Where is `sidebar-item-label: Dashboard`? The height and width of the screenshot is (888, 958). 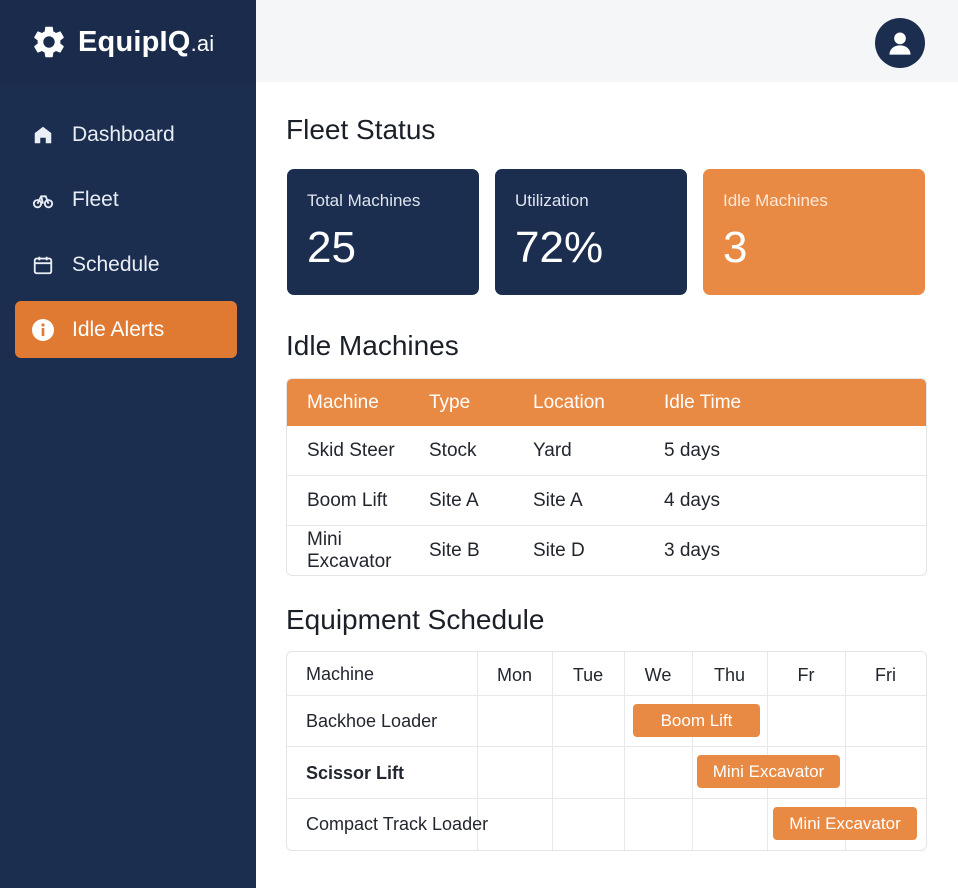 sidebar-item-label: Dashboard is located at coordinates (123, 134).